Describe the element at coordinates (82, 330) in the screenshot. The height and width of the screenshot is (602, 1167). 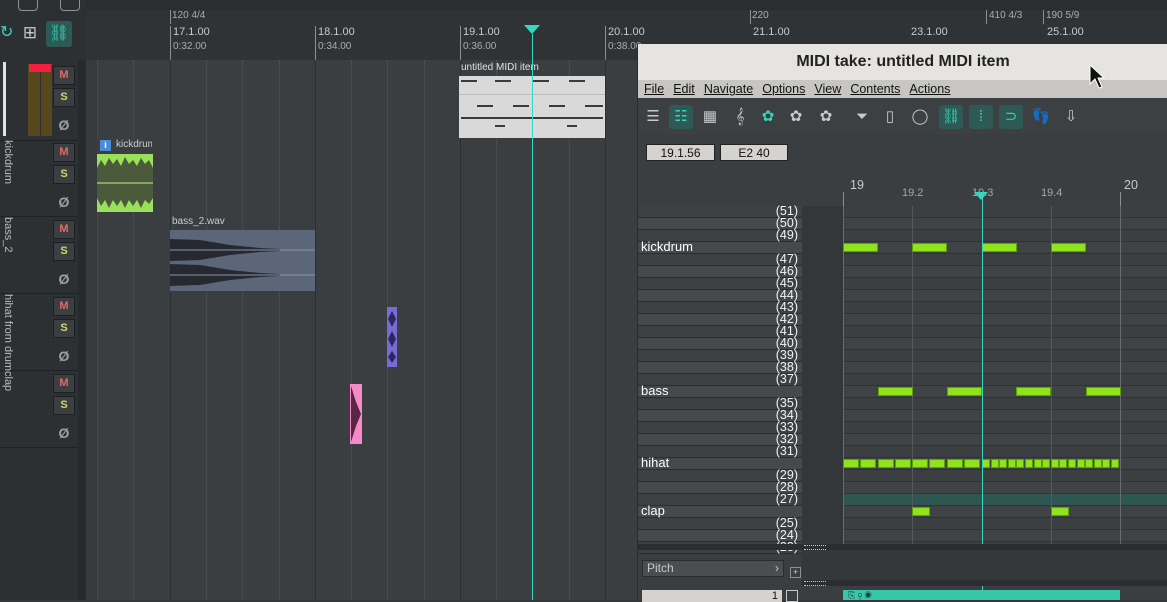
I see `tcp-splitter` at that location.